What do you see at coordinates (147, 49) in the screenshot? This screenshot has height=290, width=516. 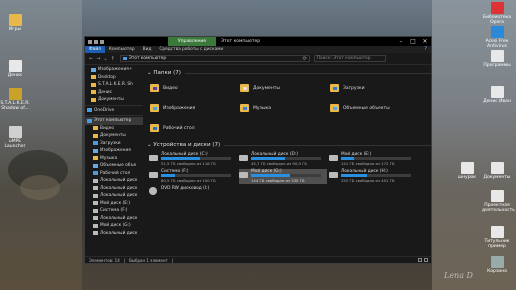 I see `tab-view: Вид` at bounding box center [147, 49].